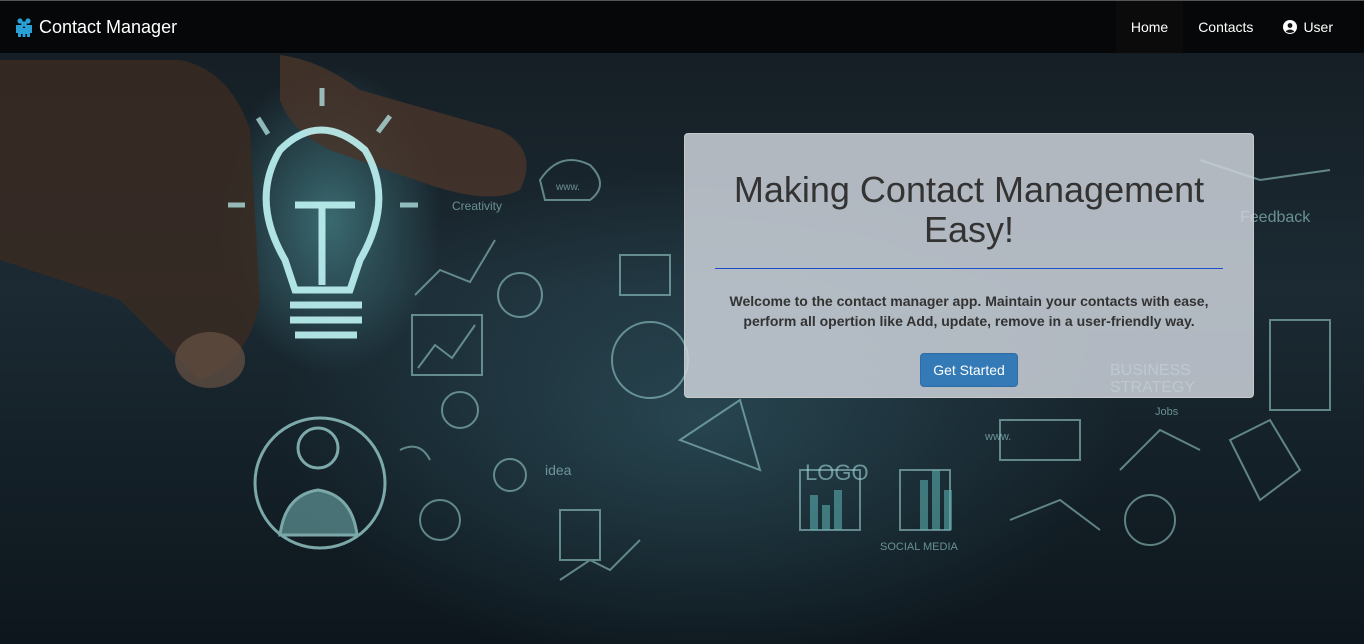  I want to click on nav-user: User, so click(1308, 27).